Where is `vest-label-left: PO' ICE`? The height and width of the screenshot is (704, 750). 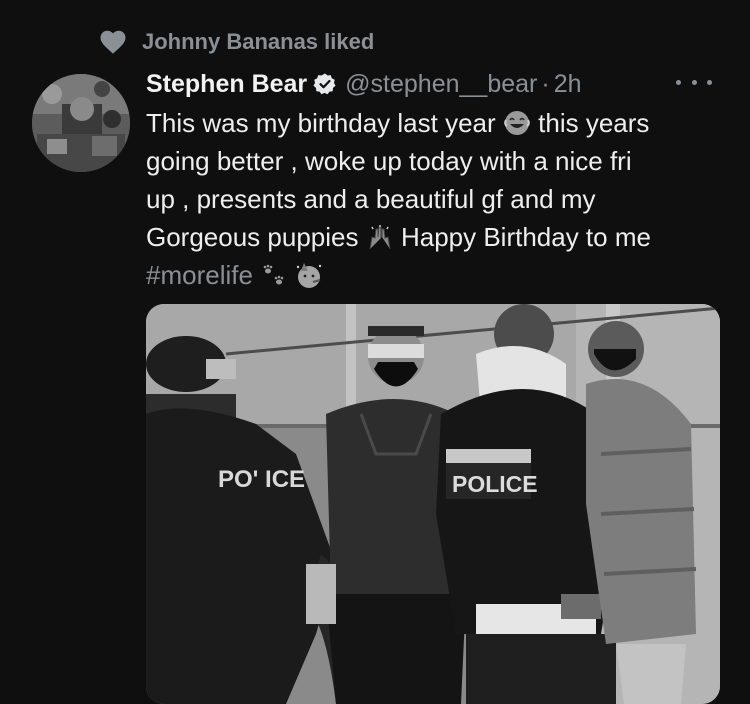
vest-label-left: PO' ICE is located at coordinates (261, 479).